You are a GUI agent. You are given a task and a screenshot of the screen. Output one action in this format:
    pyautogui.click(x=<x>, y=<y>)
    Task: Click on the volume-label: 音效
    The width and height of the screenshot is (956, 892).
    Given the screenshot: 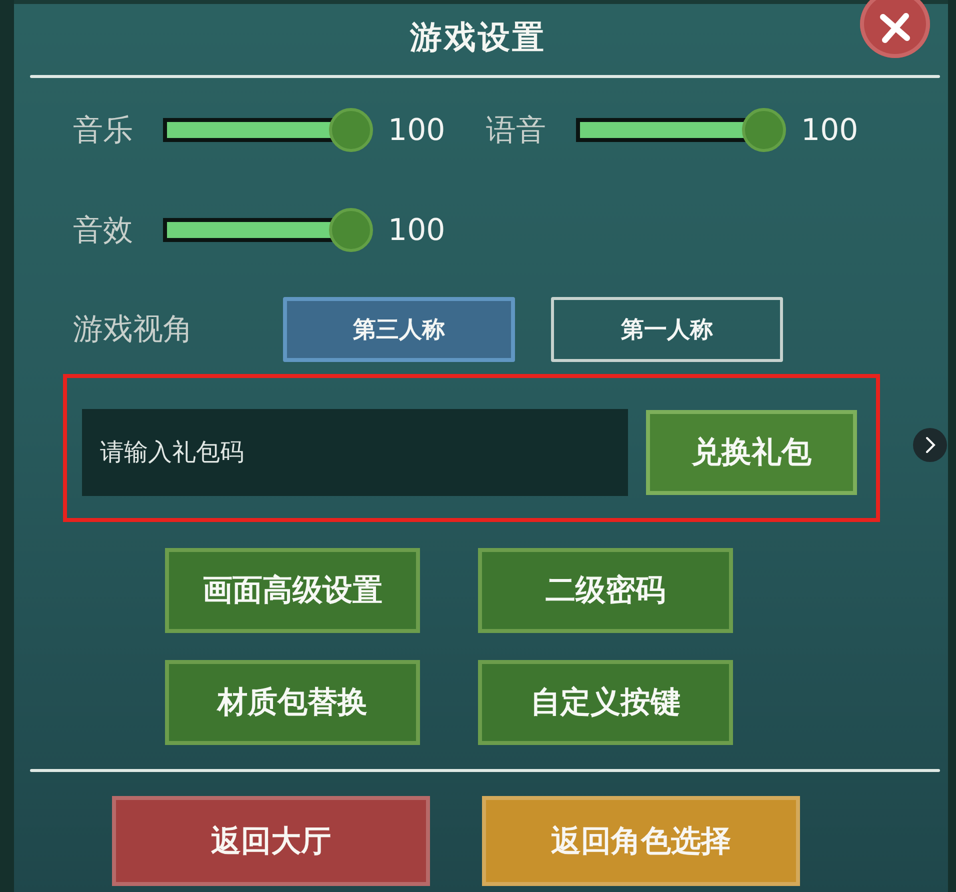 What is the action you would take?
    pyautogui.click(x=103, y=231)
    